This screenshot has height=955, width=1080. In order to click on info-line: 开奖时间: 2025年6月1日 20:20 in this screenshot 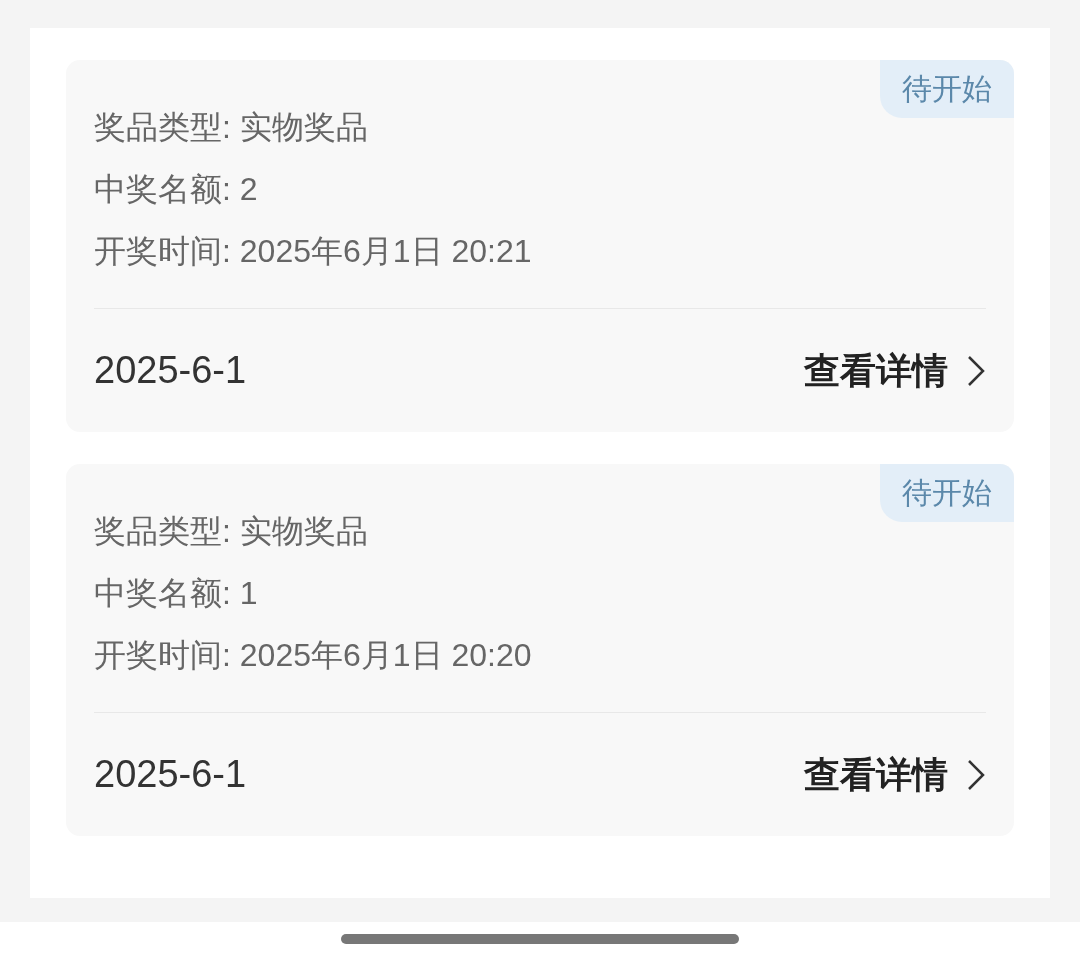, I will do `click(313, 655)`.